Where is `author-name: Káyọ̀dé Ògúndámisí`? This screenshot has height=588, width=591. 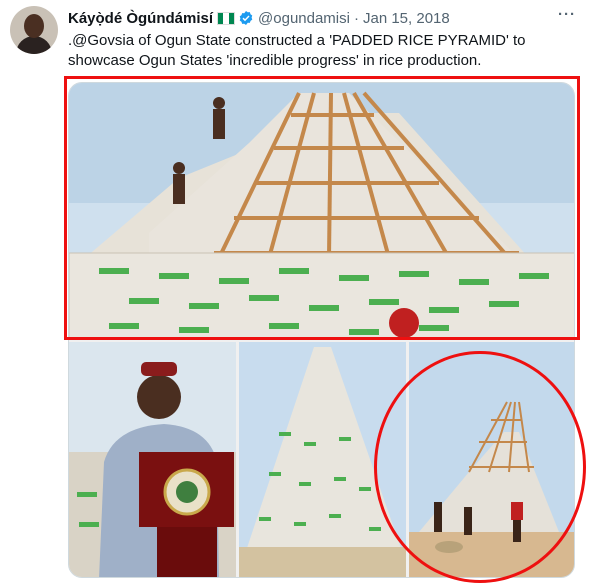
author-name: Káyọ̀dé Ògúndámisí is located at coordinates (140, 18).